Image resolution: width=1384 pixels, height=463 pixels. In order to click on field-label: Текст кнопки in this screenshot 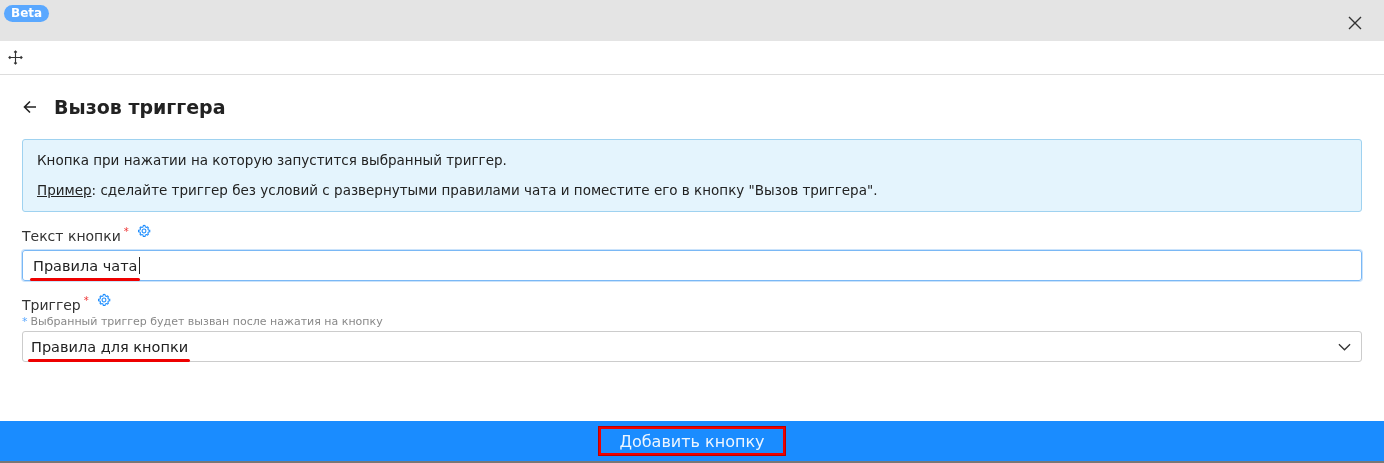, I will do `click(71, 236)`.